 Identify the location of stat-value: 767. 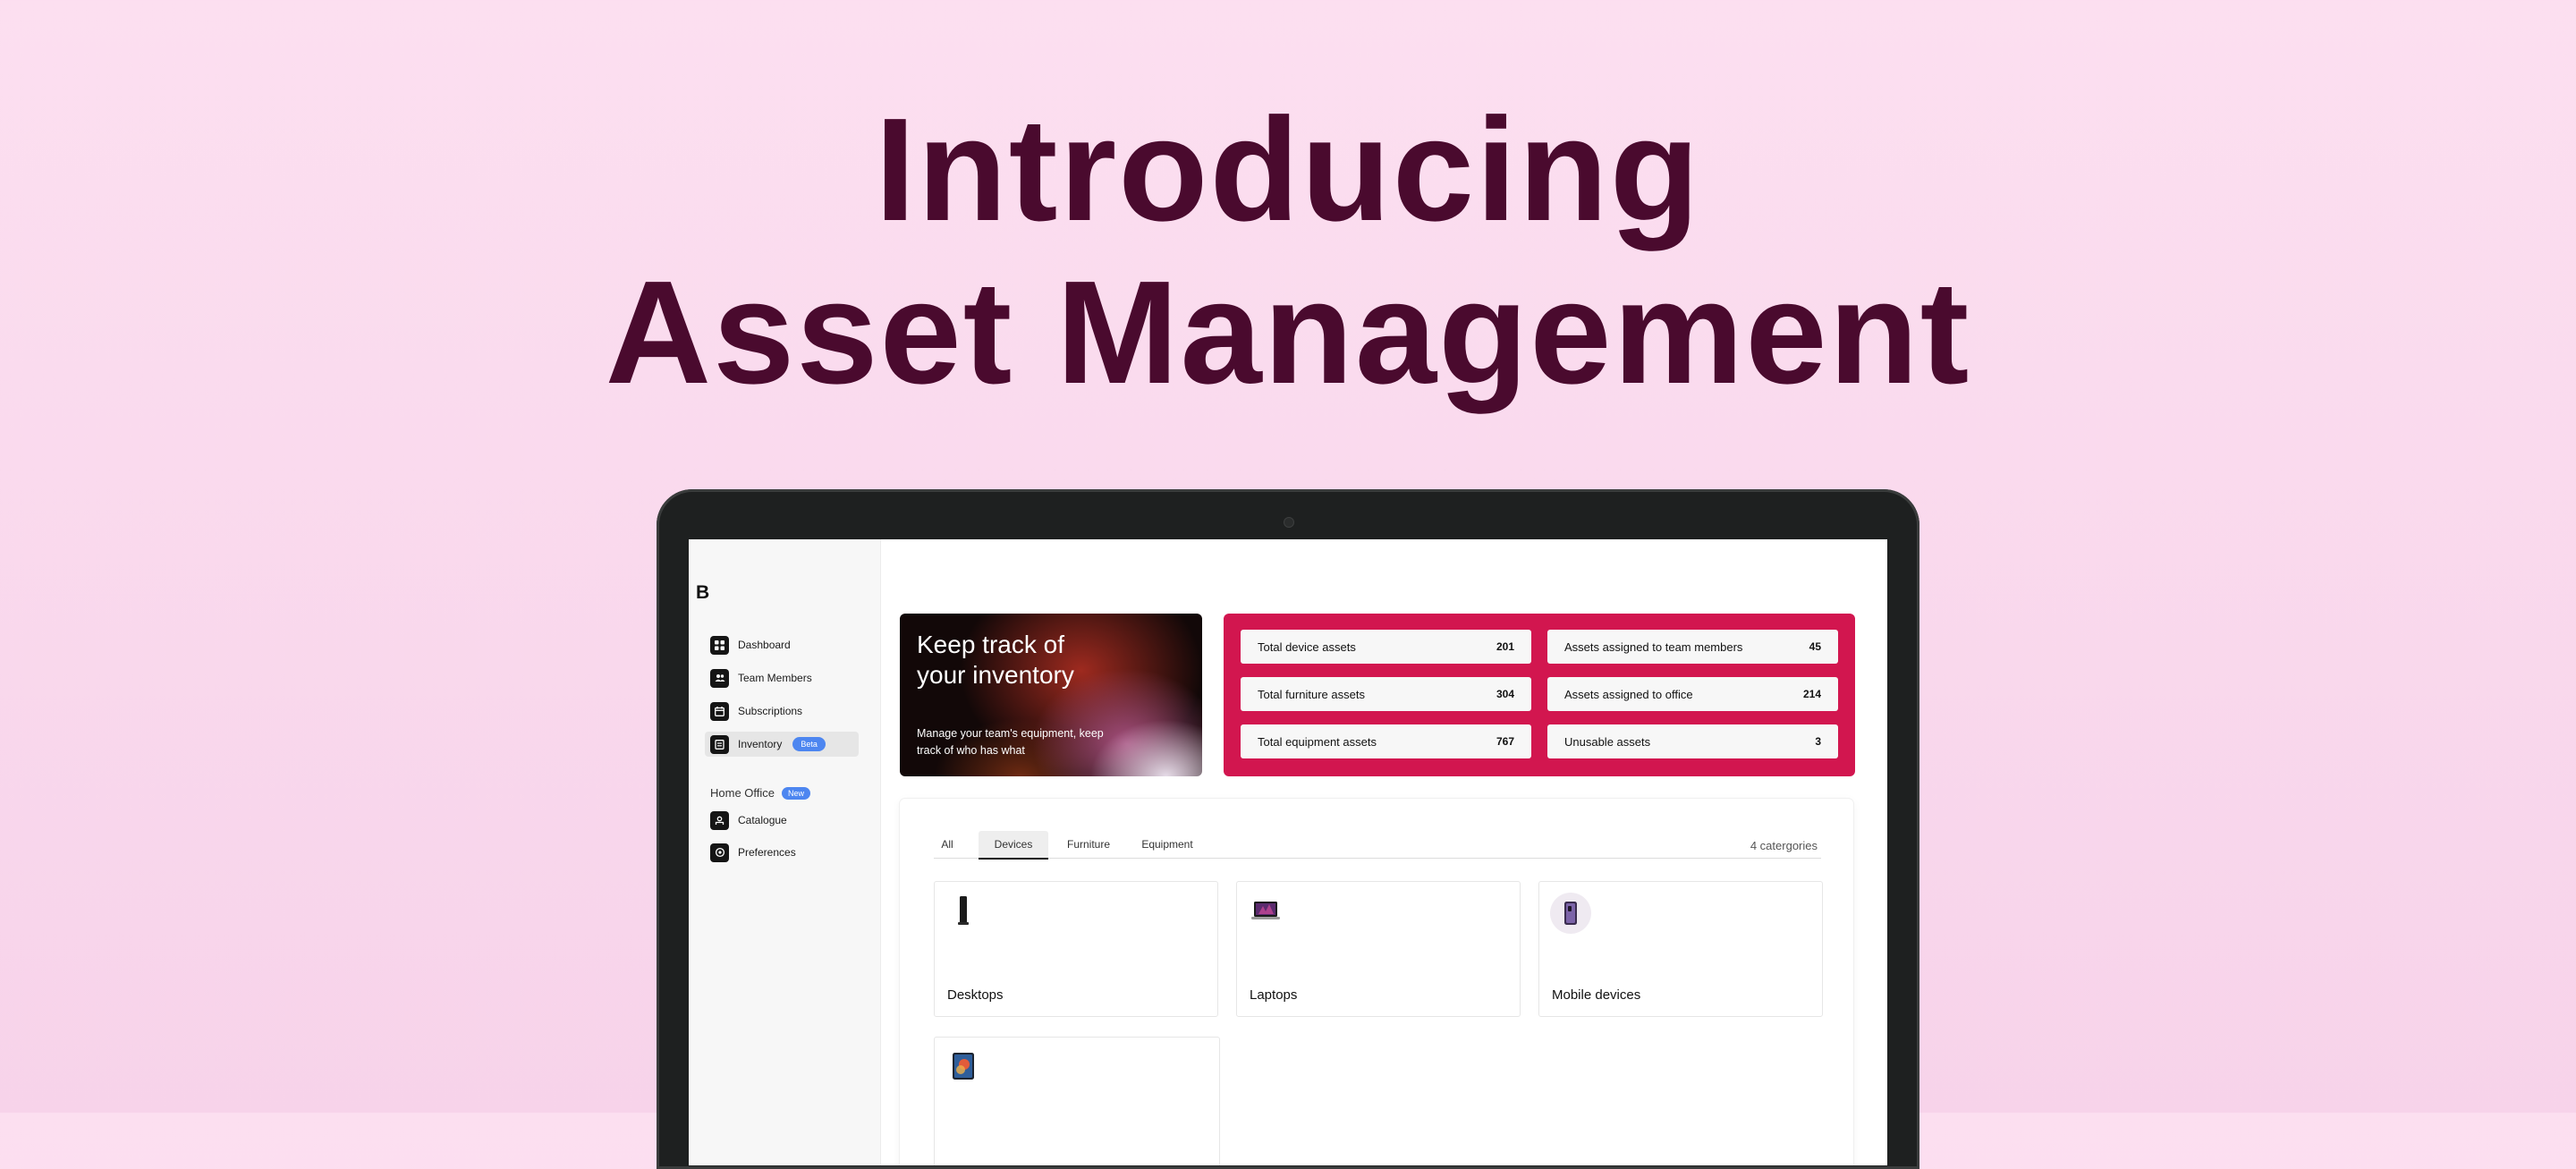
(1505, 742).